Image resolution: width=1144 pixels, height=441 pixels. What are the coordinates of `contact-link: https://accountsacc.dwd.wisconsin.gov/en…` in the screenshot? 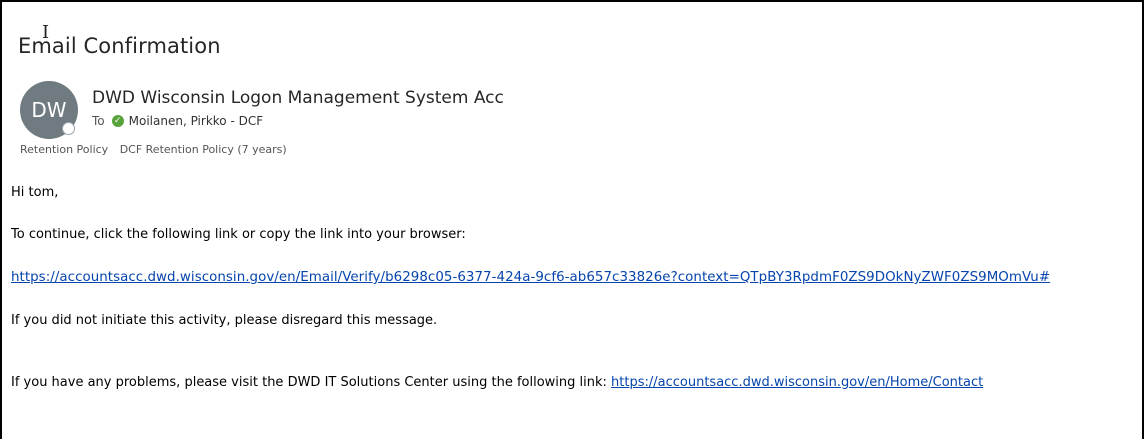 It's located at (797, 382).